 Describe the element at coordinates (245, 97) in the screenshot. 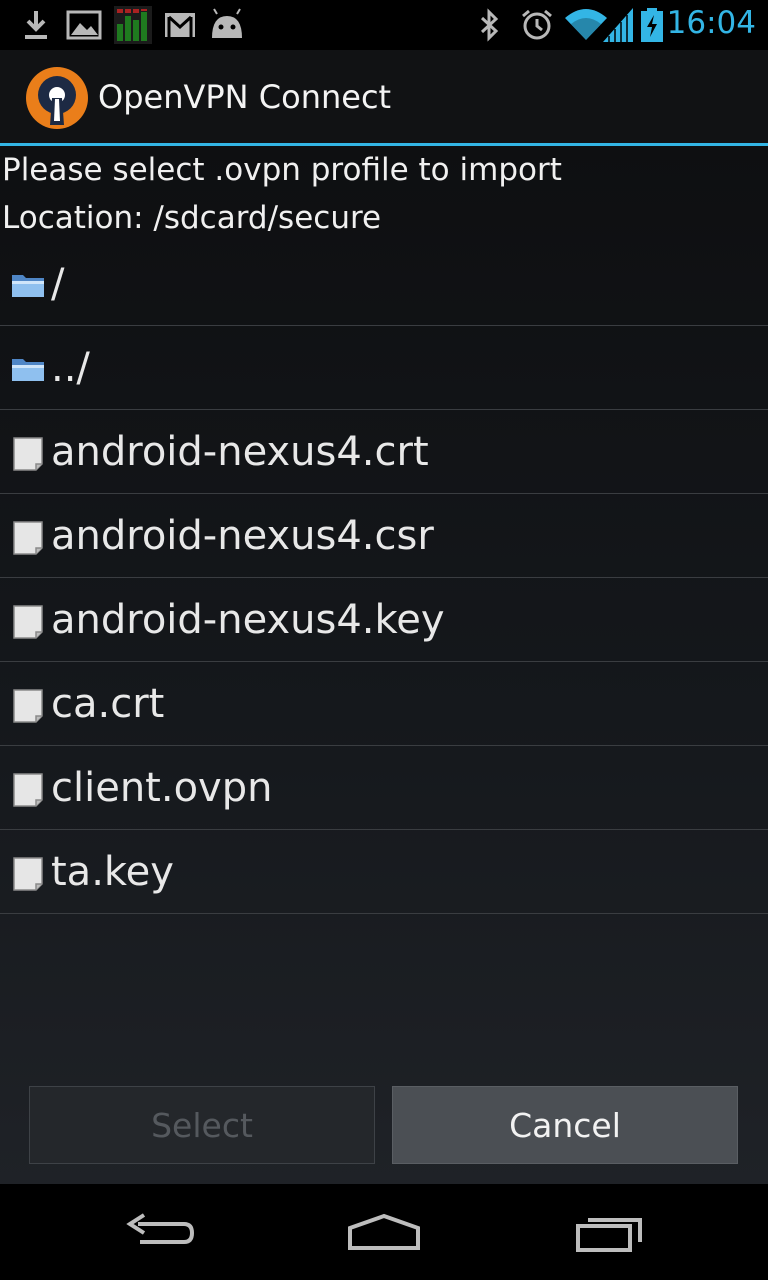

I see `app-title: OpenVPN Connect` at that location.